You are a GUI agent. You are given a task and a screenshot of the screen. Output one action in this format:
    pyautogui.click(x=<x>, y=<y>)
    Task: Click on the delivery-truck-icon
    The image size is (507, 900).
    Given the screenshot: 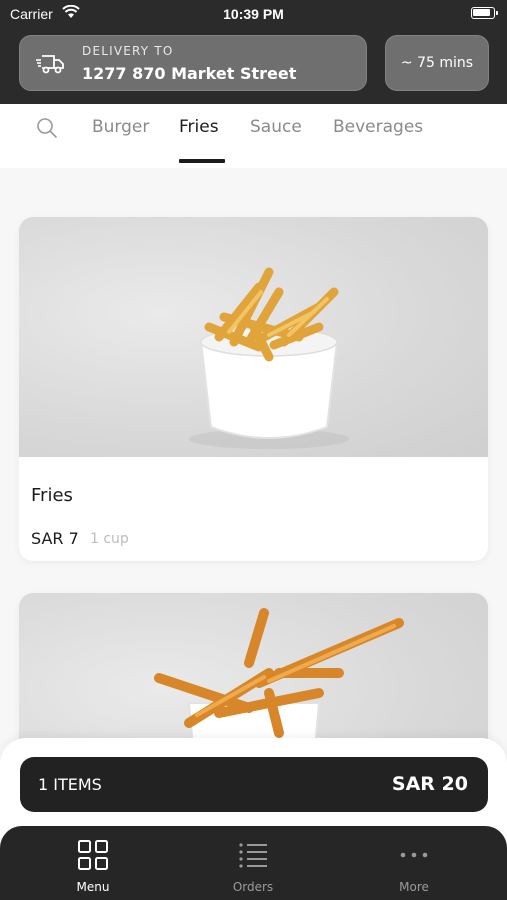 What is the action you would take?
    pyautogui.click(x=50, y=64)
    